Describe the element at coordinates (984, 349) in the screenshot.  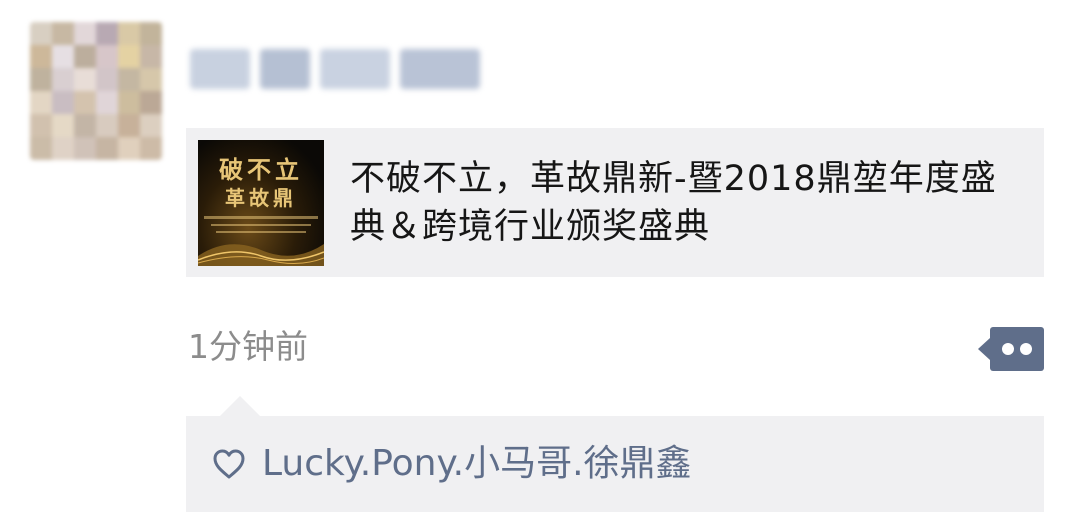
I see `more-button-pointer` at that location.